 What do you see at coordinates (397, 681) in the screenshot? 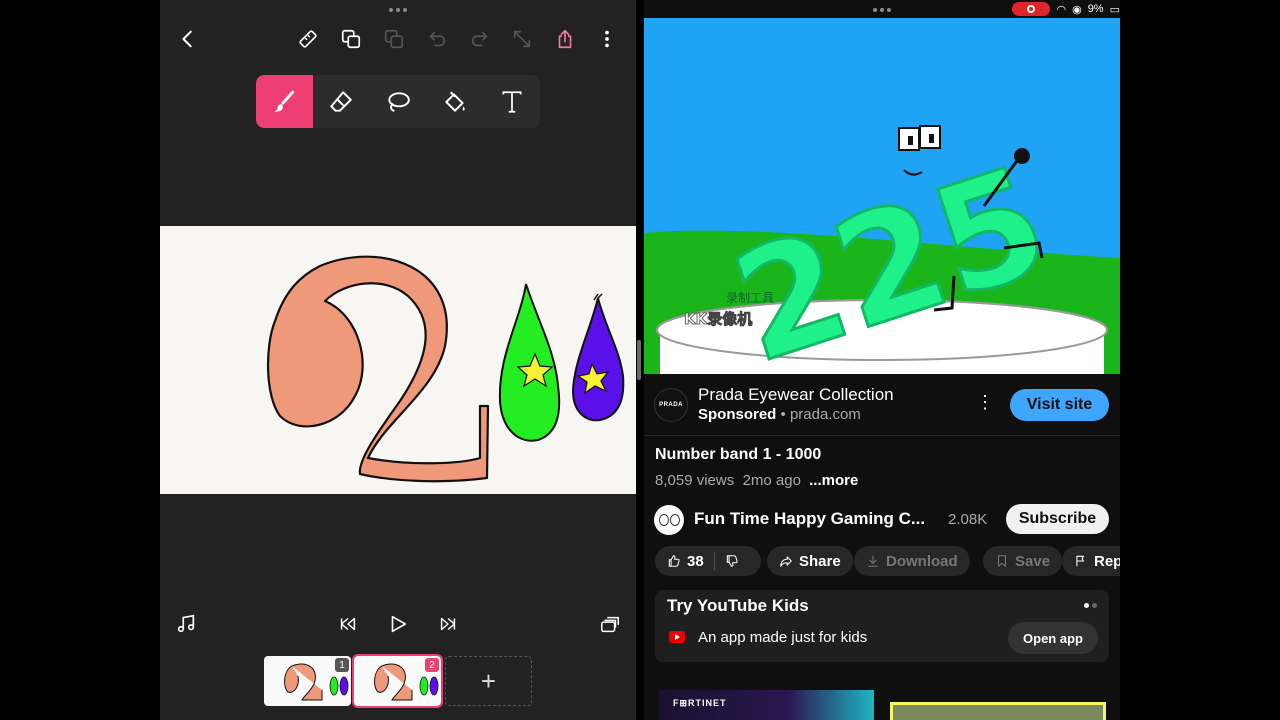
I see `frame-thumbnail-2: 2` at bounding box center [397, 681].